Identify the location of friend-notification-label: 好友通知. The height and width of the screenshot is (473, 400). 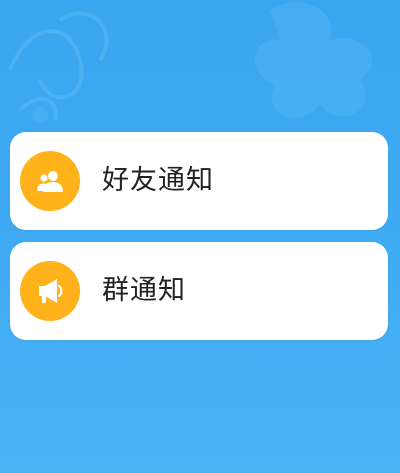
(158, 180).